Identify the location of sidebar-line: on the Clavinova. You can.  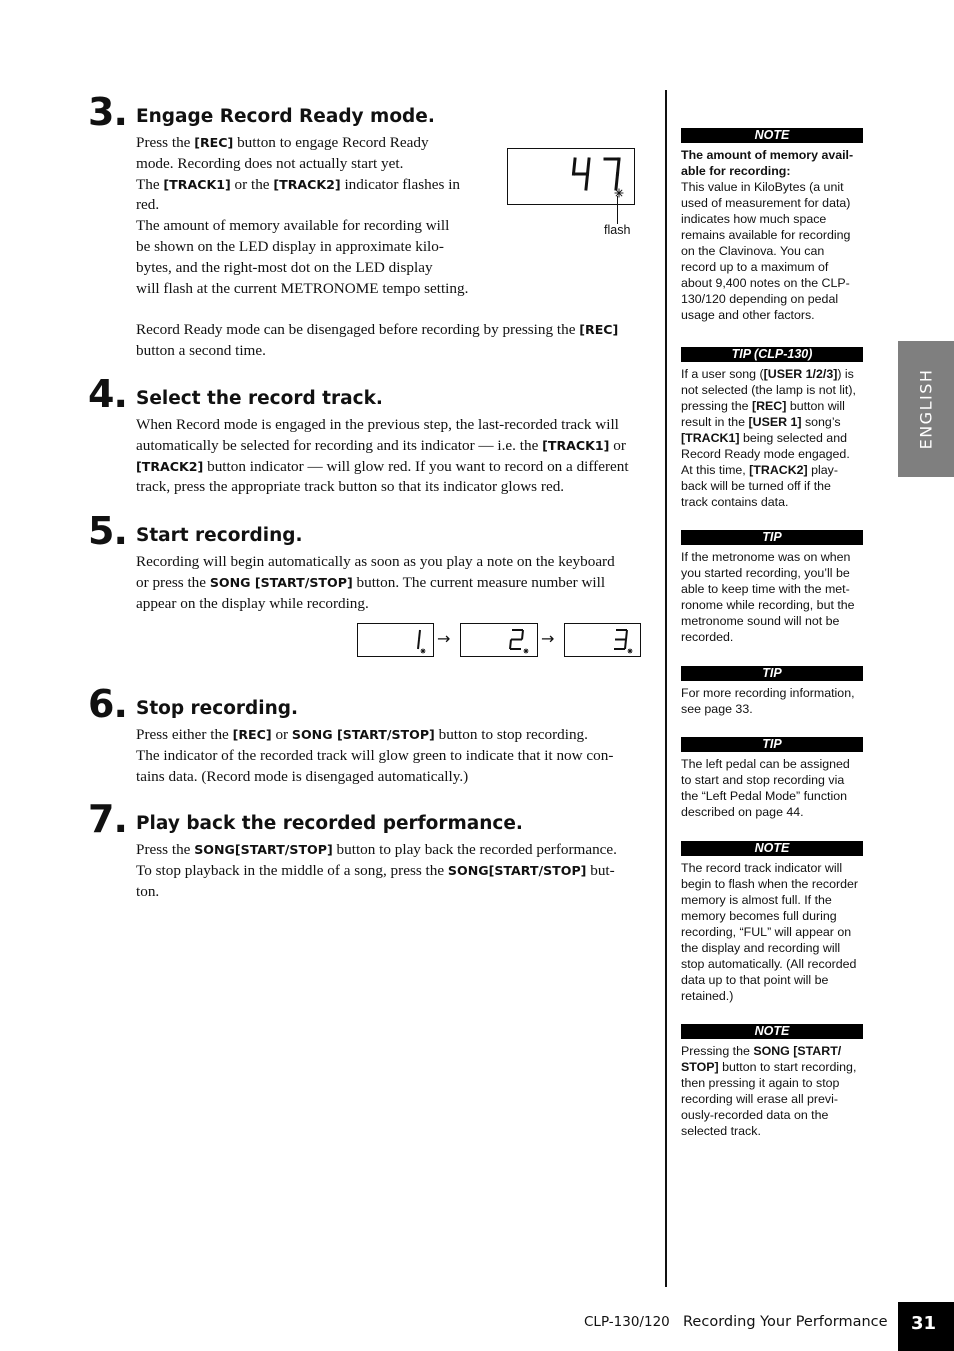
(753, 251).